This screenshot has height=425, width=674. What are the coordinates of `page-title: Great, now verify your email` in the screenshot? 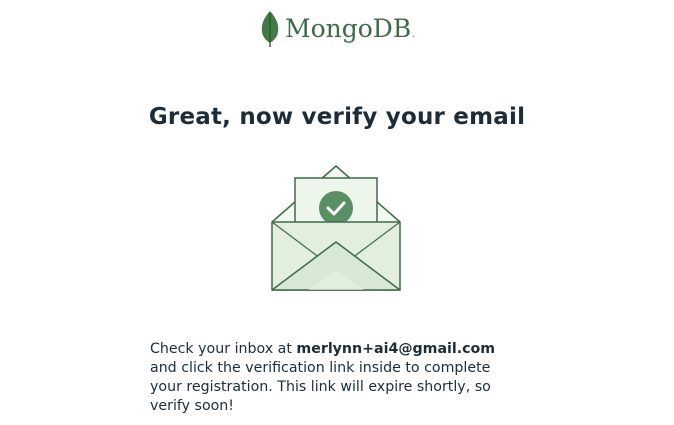 It's located at (337, 117).